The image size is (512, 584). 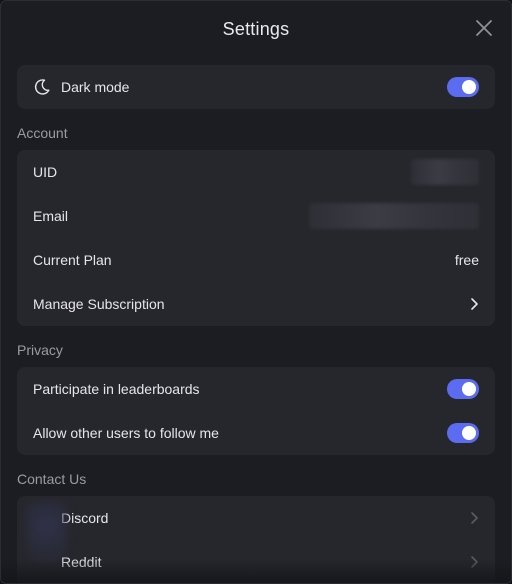 I want to click on privacy-section-label: Privacy, so click(x=40, y=350).